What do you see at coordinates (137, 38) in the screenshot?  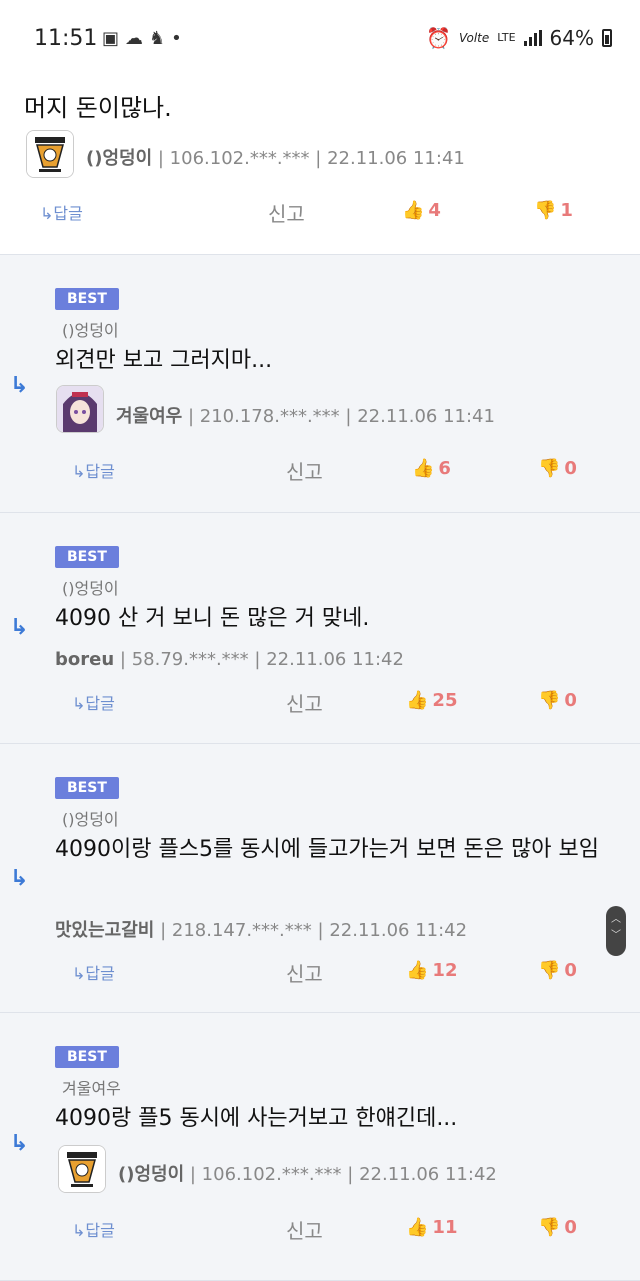 I see `cloud-icon: ☁` at bounding box center [137, 38].